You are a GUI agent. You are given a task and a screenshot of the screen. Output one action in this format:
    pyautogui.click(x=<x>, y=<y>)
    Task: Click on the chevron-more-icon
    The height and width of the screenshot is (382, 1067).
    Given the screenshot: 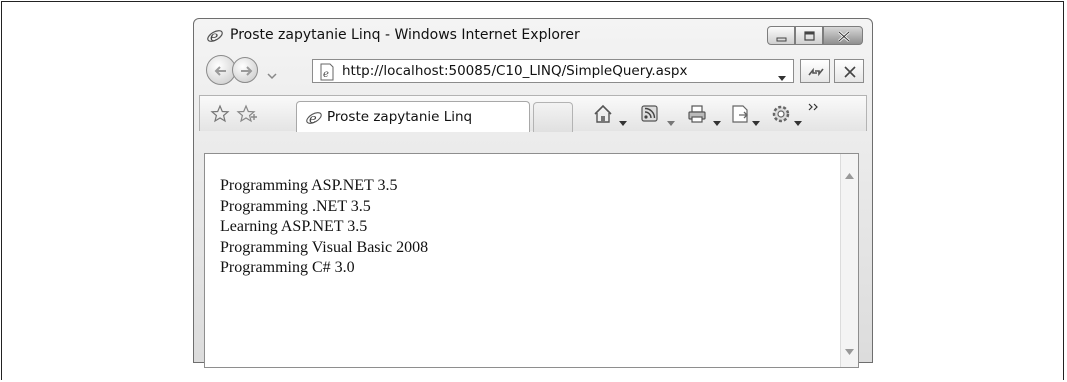 What is the action you would take?
    pyautogui.click(x=814, y=107)
    